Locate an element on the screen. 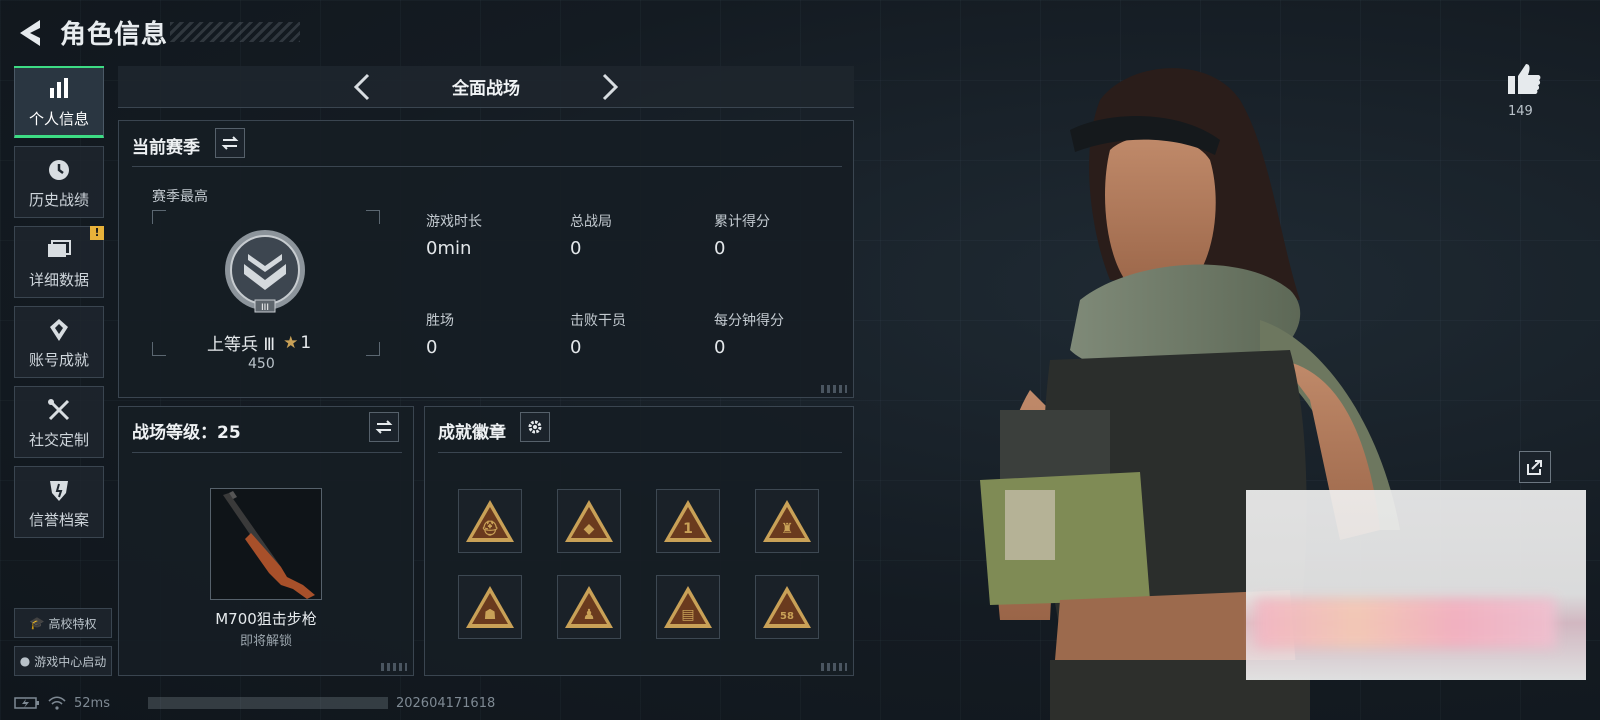  weapon-reward-tile is located at coordinates (266, 544).